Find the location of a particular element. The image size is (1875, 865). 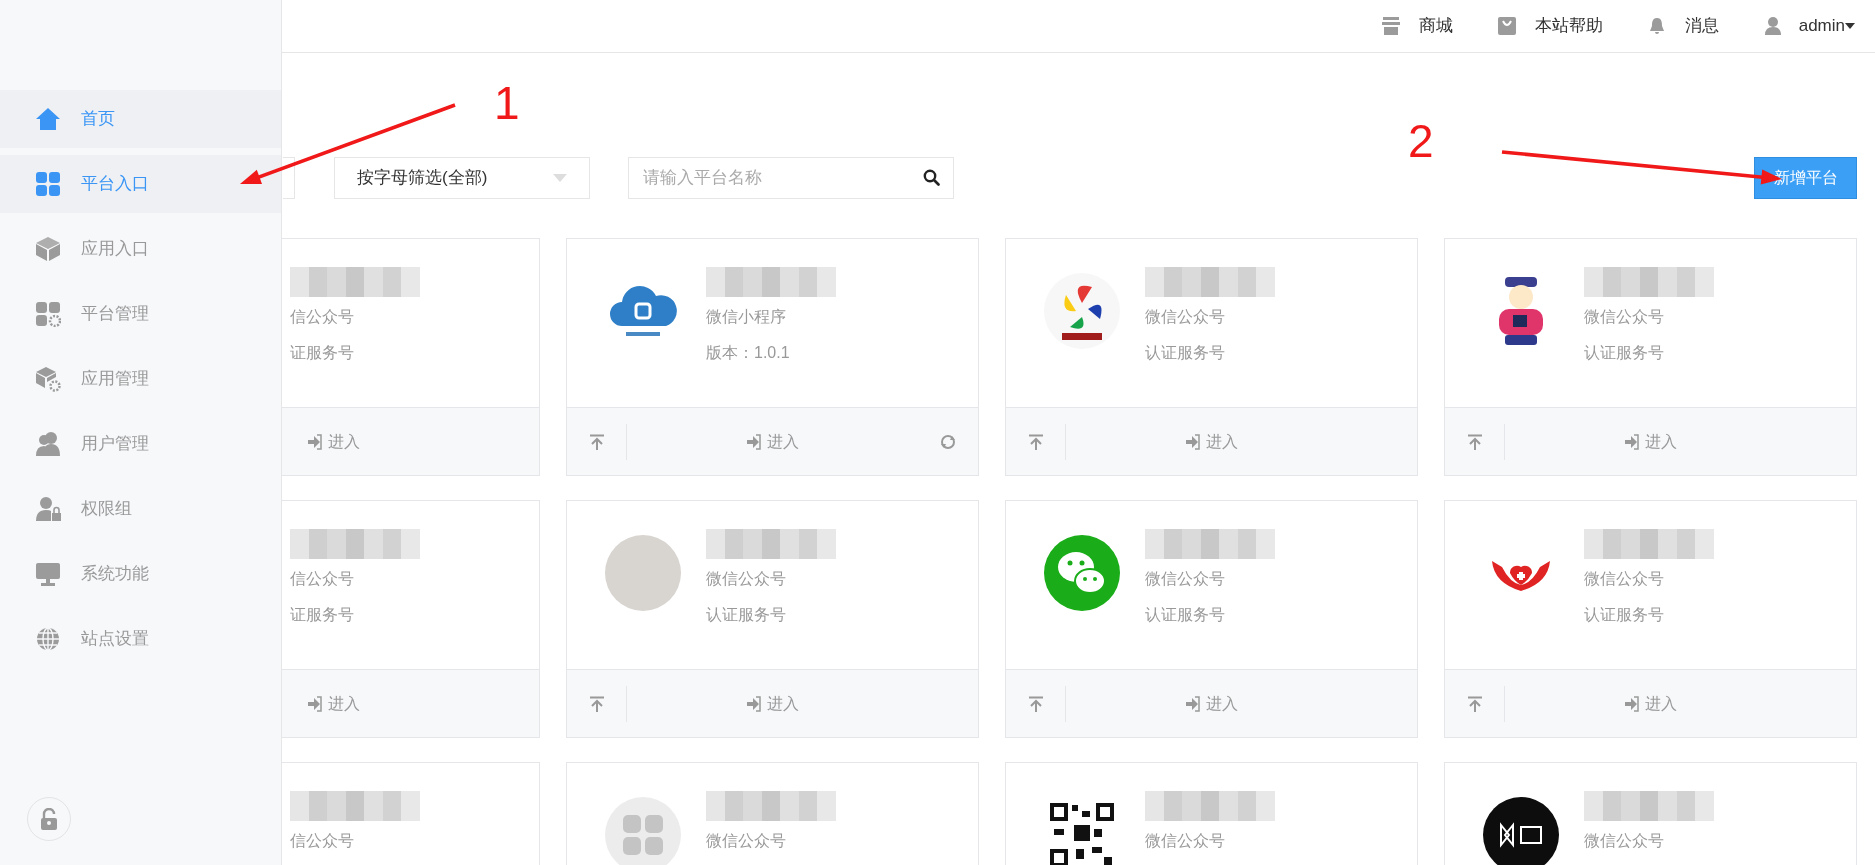

annotation-number: 1 is located at coordinates (507, 103).